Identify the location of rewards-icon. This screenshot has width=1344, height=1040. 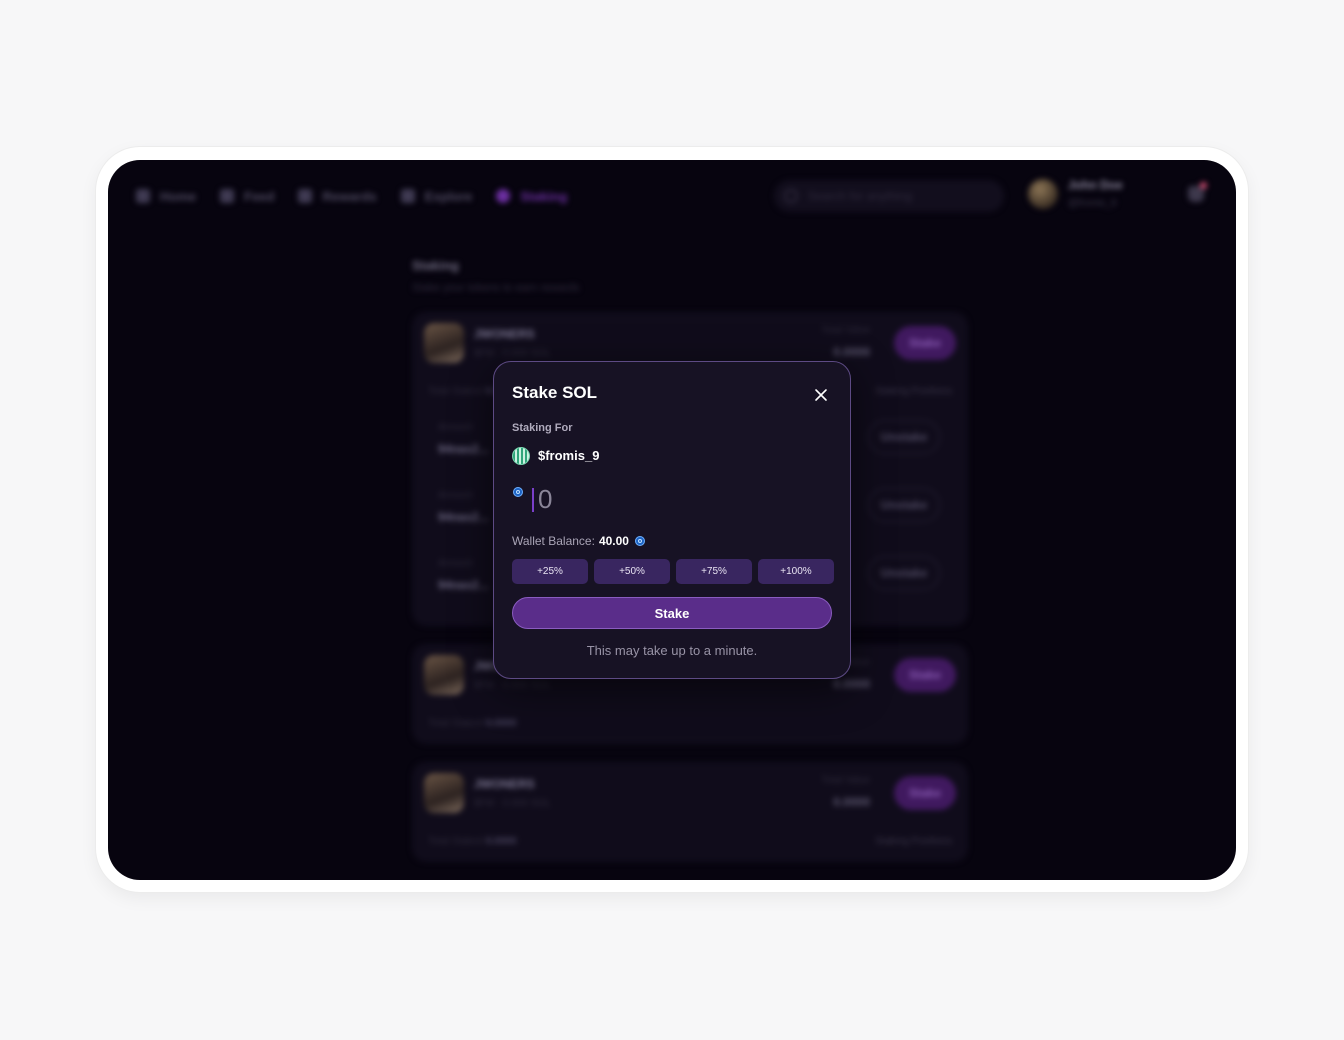
(305, 196).